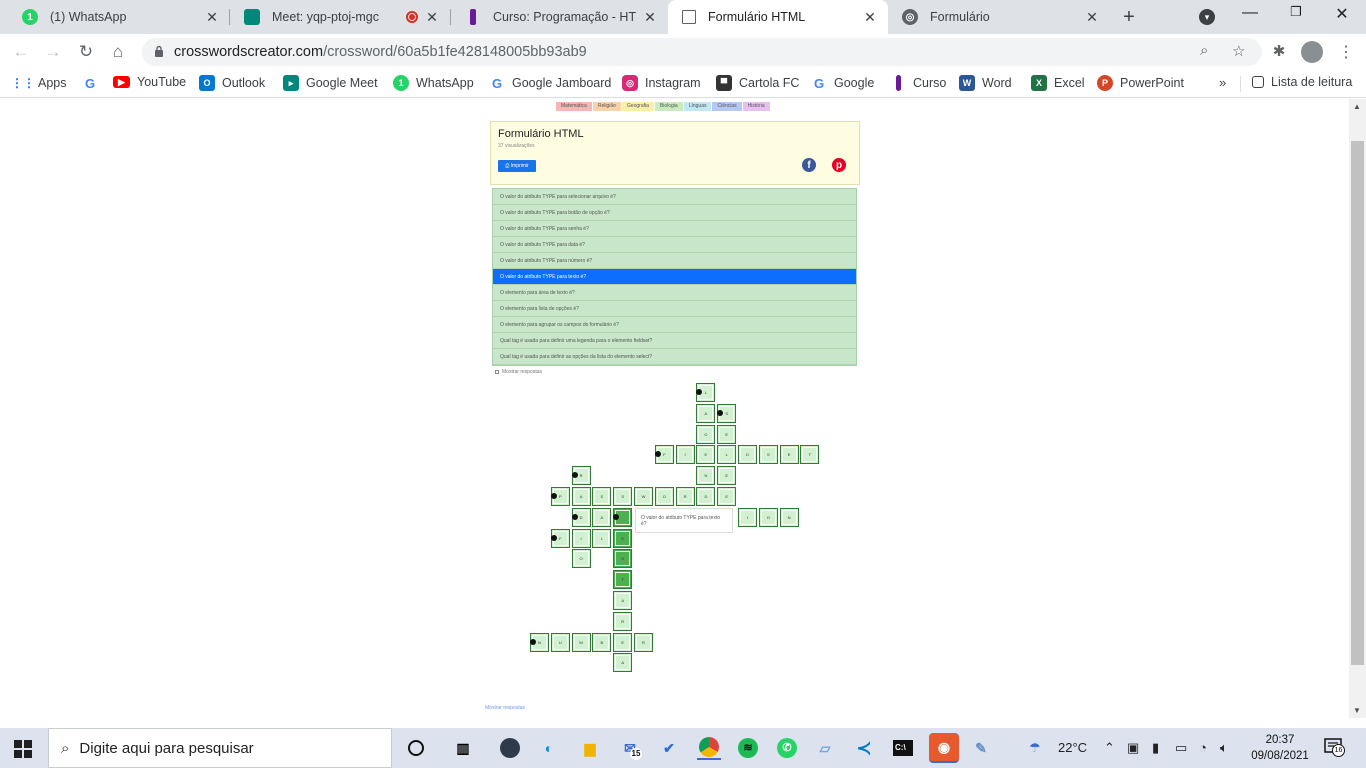  What do you see at coordinates (981, 748) in the screenshot?
I see `paint-icon: ✎` at bounding box center [981, 748].